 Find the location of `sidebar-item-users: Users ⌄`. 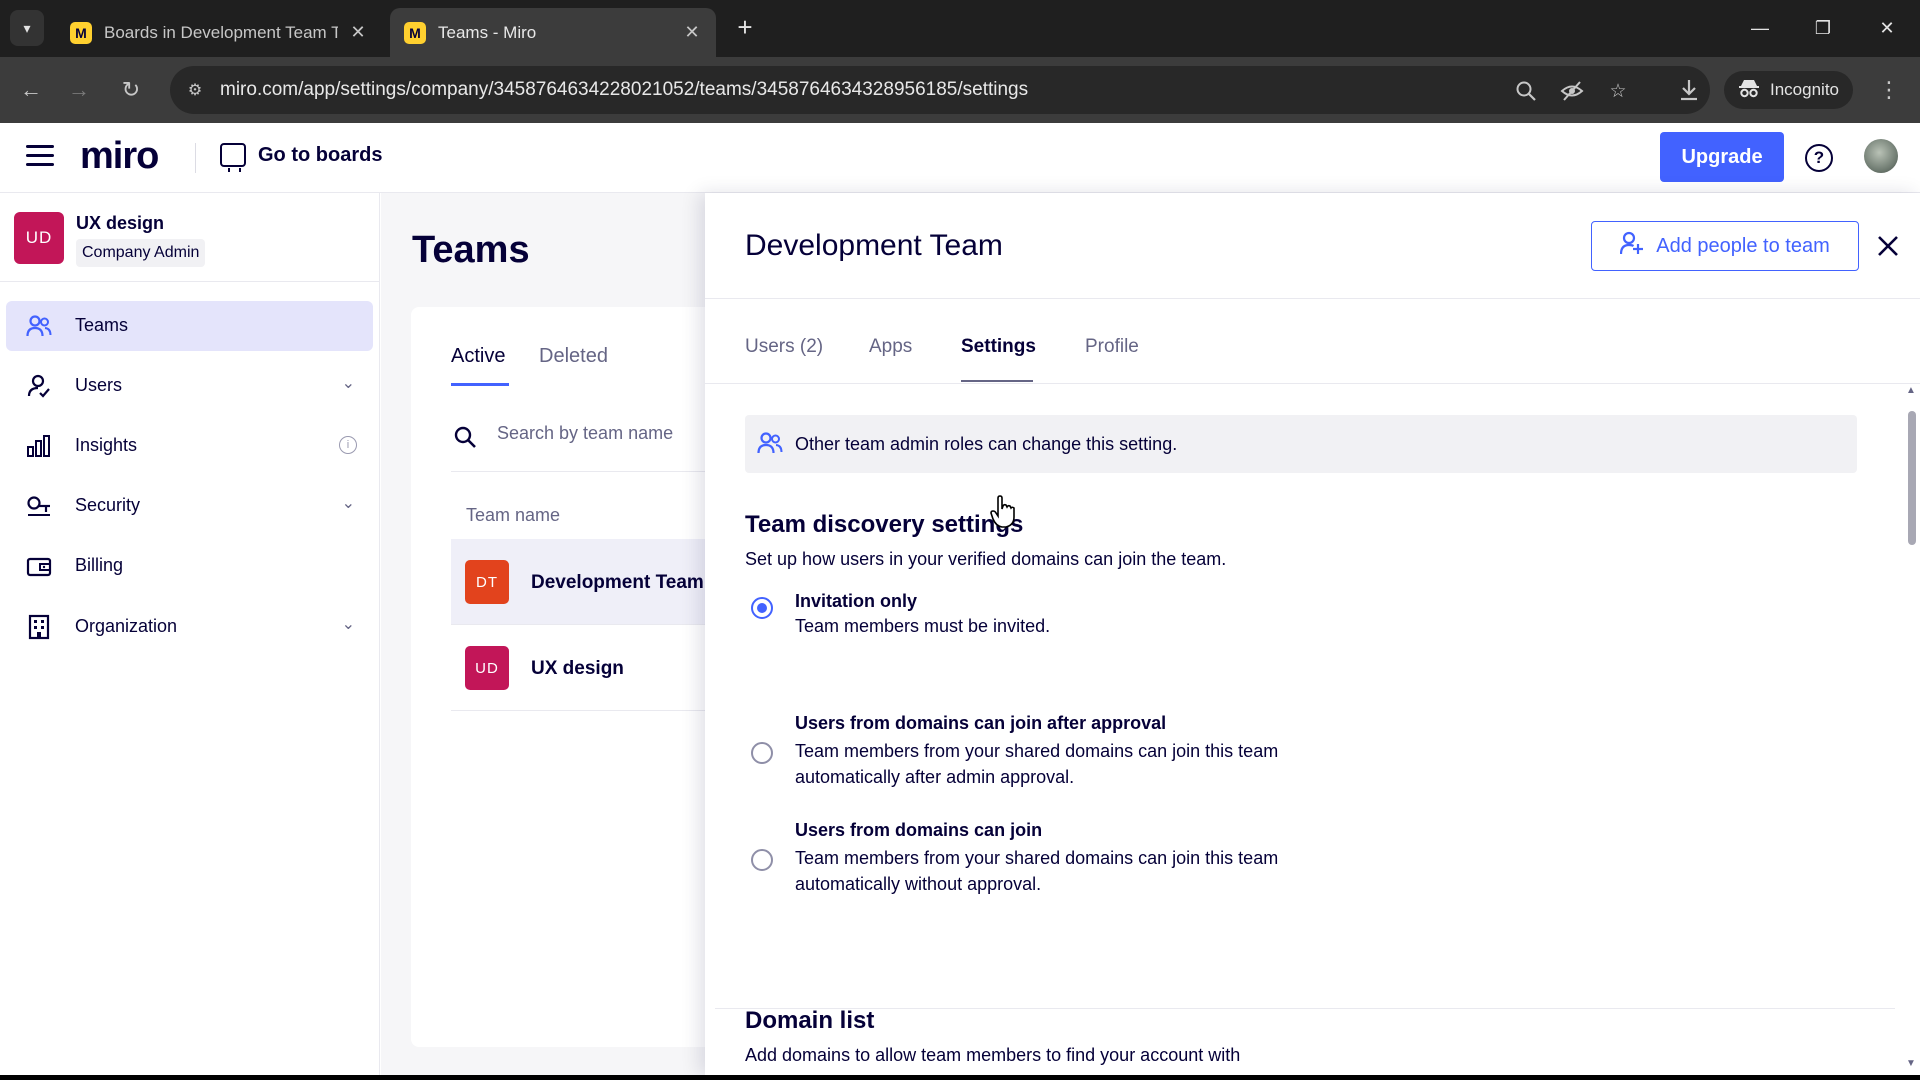

sidebar-item-users: Users ⌄ is located at coordinates (189, 386).